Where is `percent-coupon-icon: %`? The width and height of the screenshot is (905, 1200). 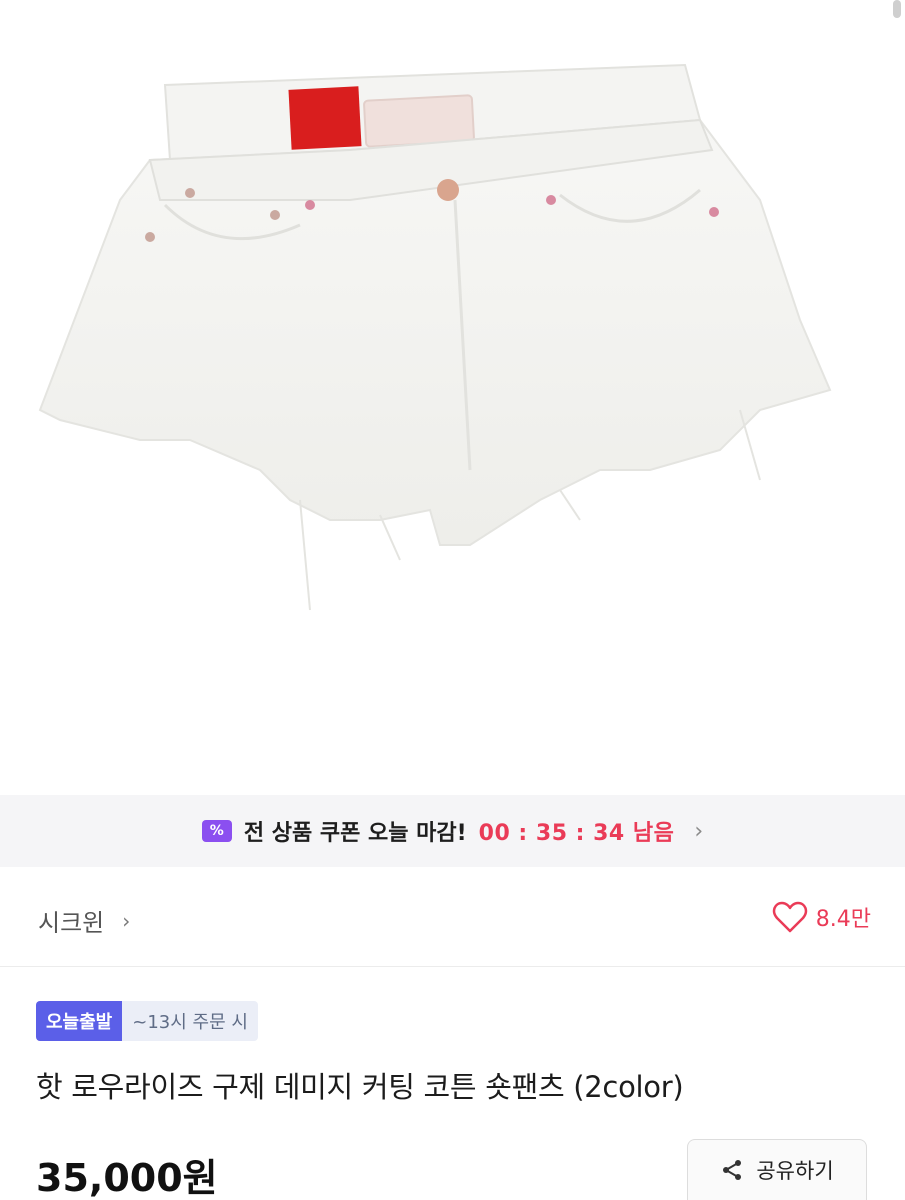 percent-coupon-icon: % is located at coordinates (216, 831).